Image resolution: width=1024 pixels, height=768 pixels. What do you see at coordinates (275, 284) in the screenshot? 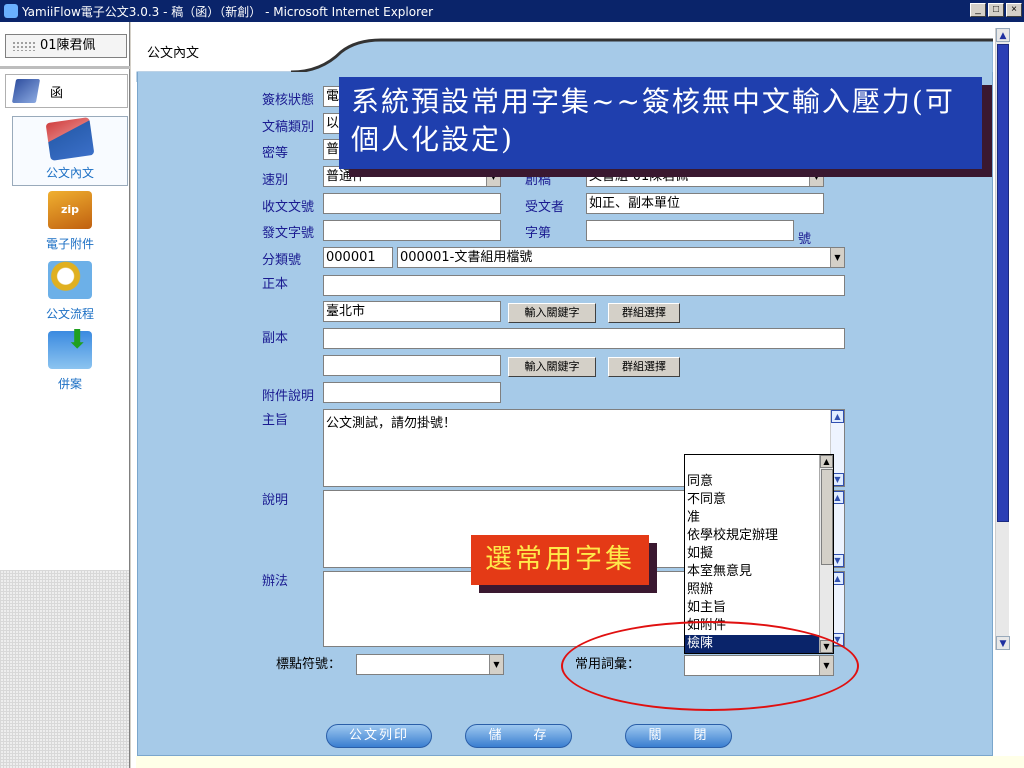
I see `label-main-recipient: 正本` at bounding box center [275, 284].